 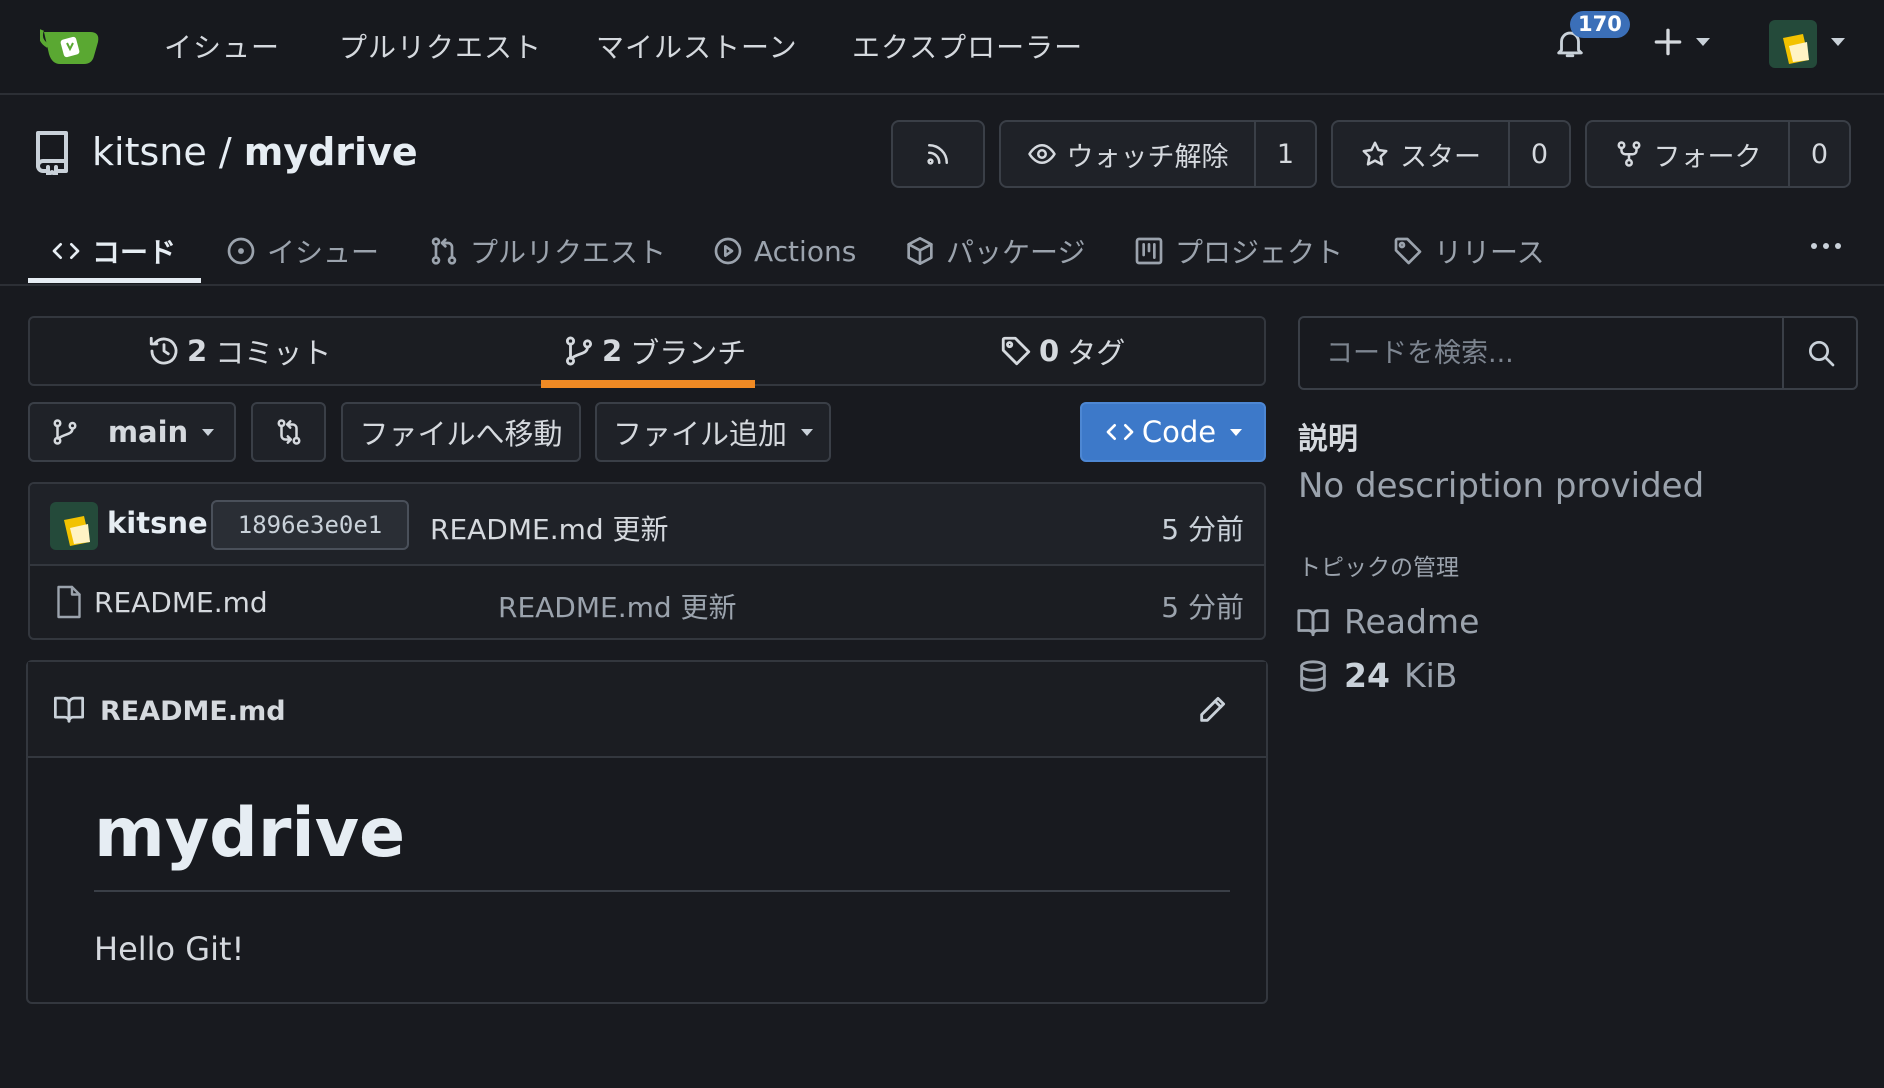 I want to click on notification-count-badge: 170, so click(x=1600, y=24).